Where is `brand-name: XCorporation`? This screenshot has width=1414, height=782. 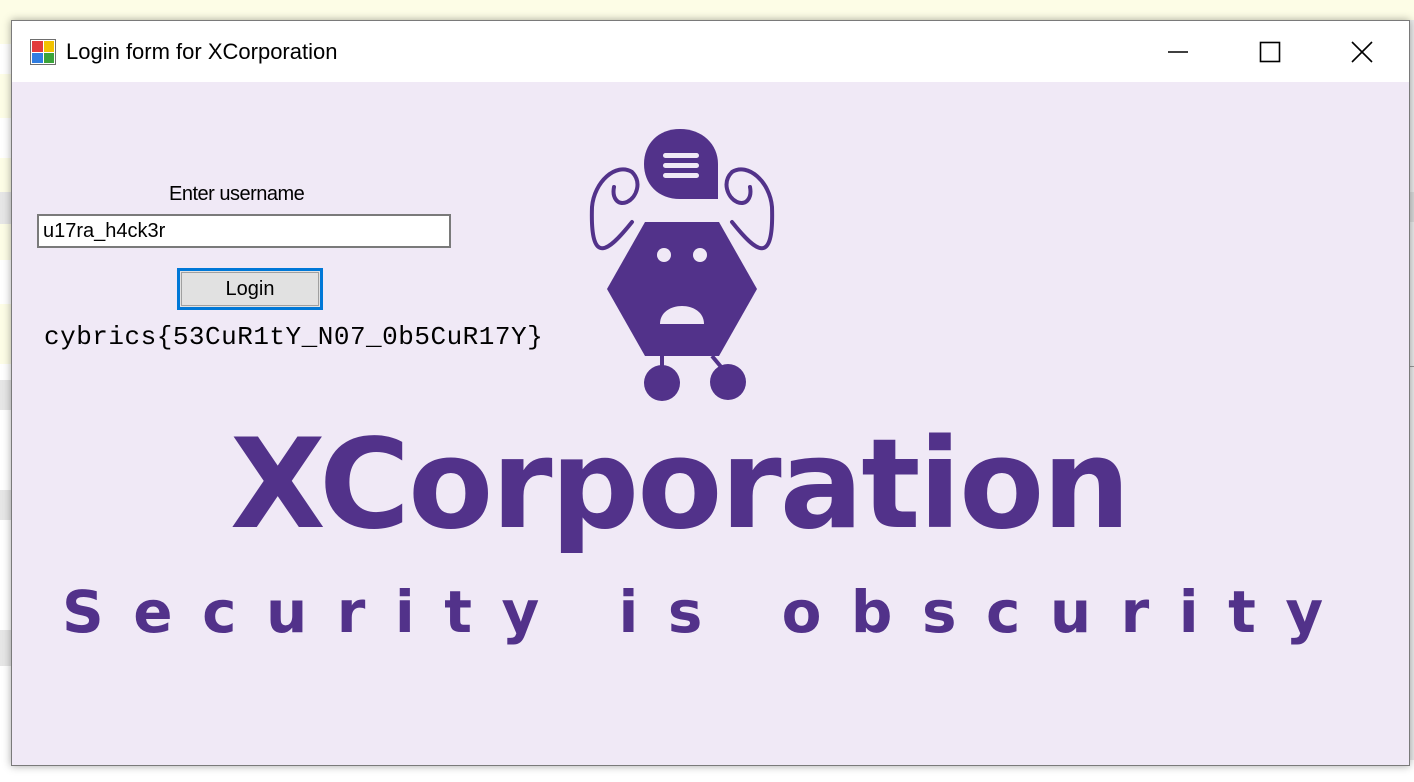
brand-name: XCorporation is located at coordinates (680, 485).